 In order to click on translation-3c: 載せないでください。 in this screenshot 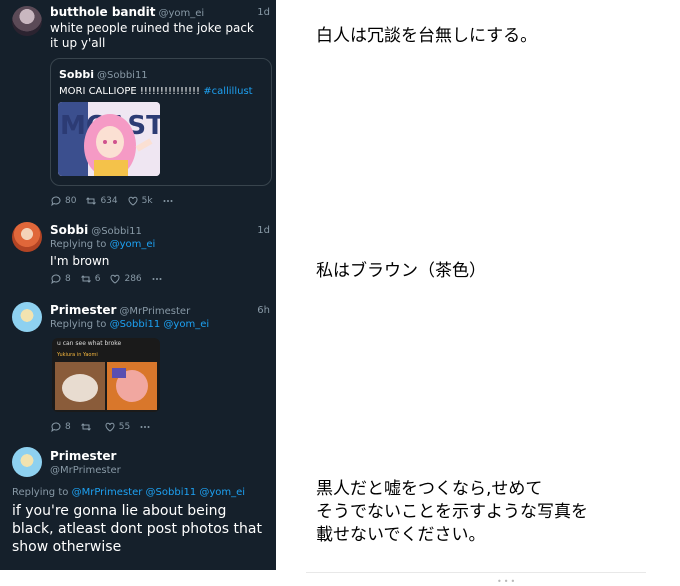, I will do `click(401, 535)`.